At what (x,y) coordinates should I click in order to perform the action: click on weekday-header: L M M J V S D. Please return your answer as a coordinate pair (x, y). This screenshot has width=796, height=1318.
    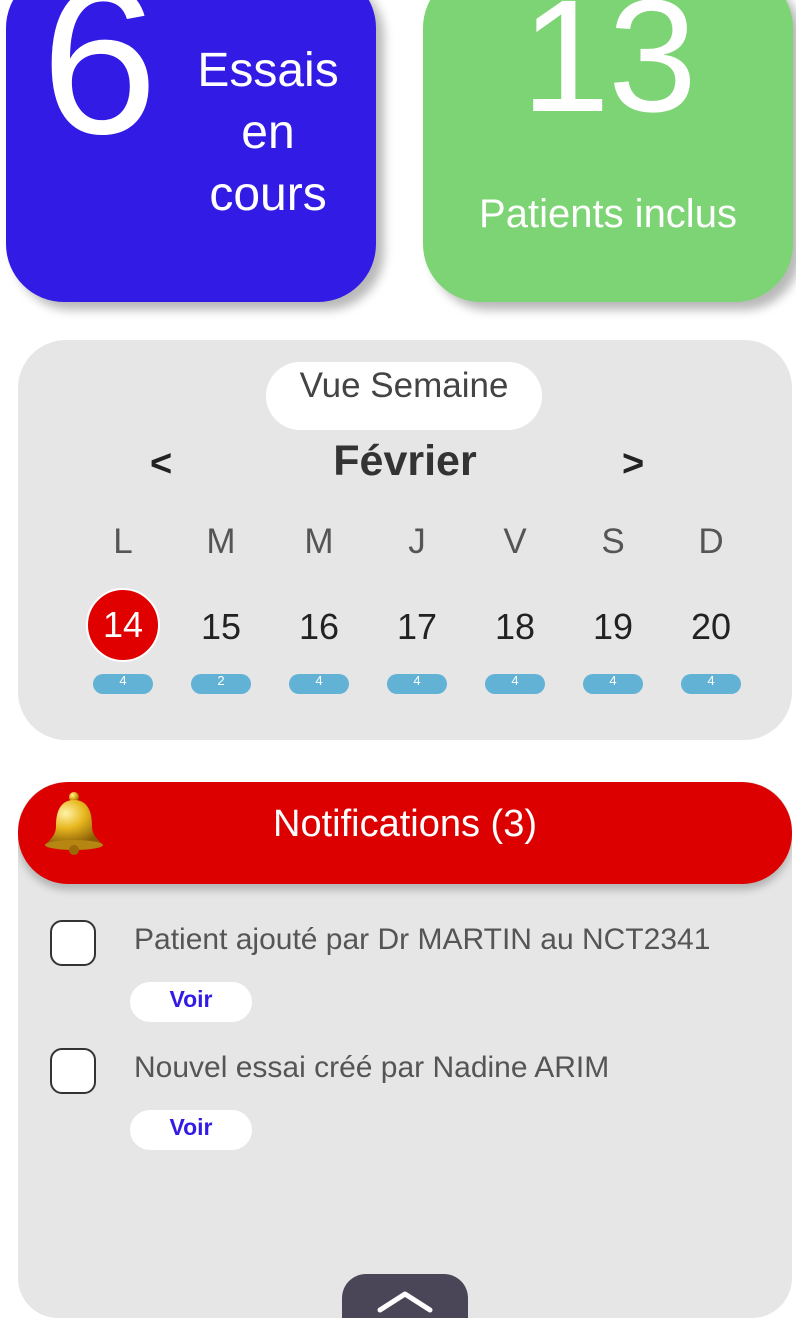
    Looking at the image, I should click on (417, 542).